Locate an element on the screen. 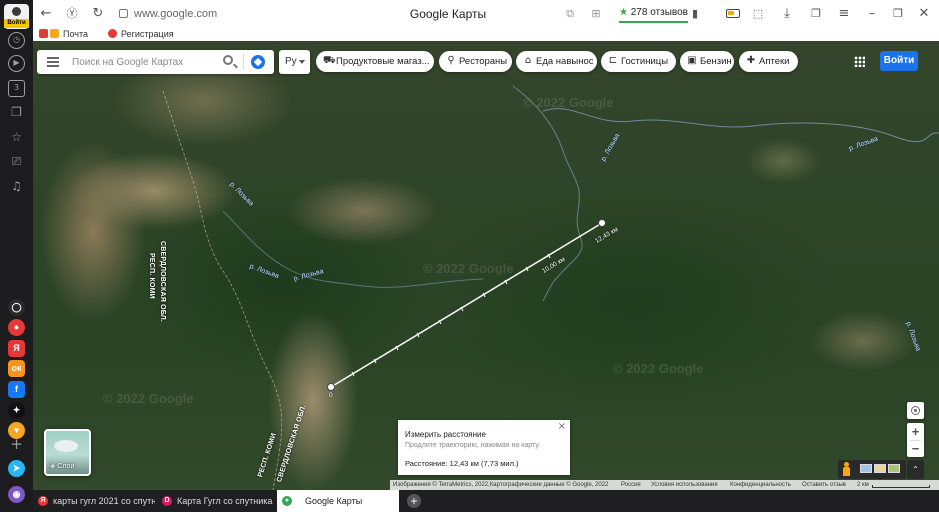 This screenshot has width=939, height=512. chip-takeout: ⌂ Еда навынос is located at coordinates (556, 61).